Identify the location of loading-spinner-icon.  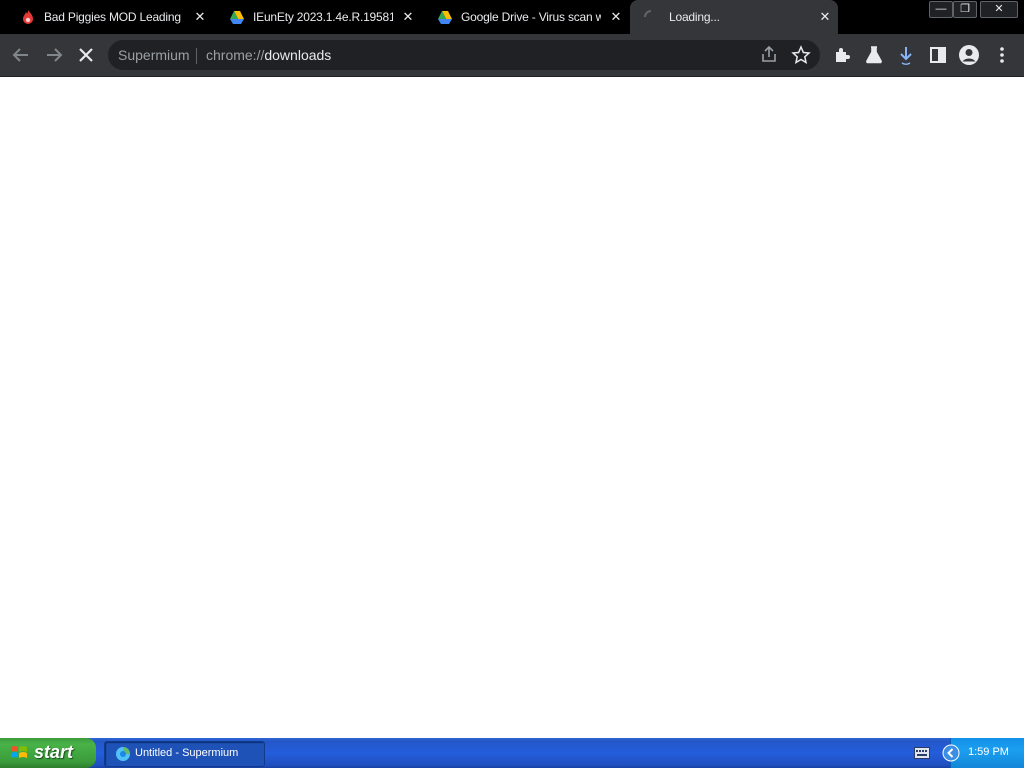
(648, 14).